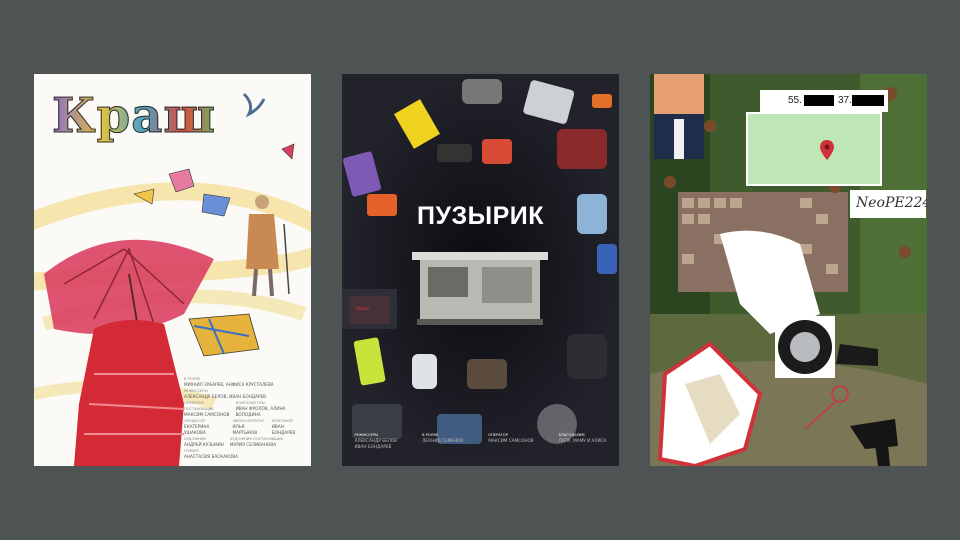 The image size is (960, 540). What do you see at coordinates (283, 429) in the screenshot?
I see `credit-names: ИВАН БОНДАРЕВ` at bounding box center [283, 429].